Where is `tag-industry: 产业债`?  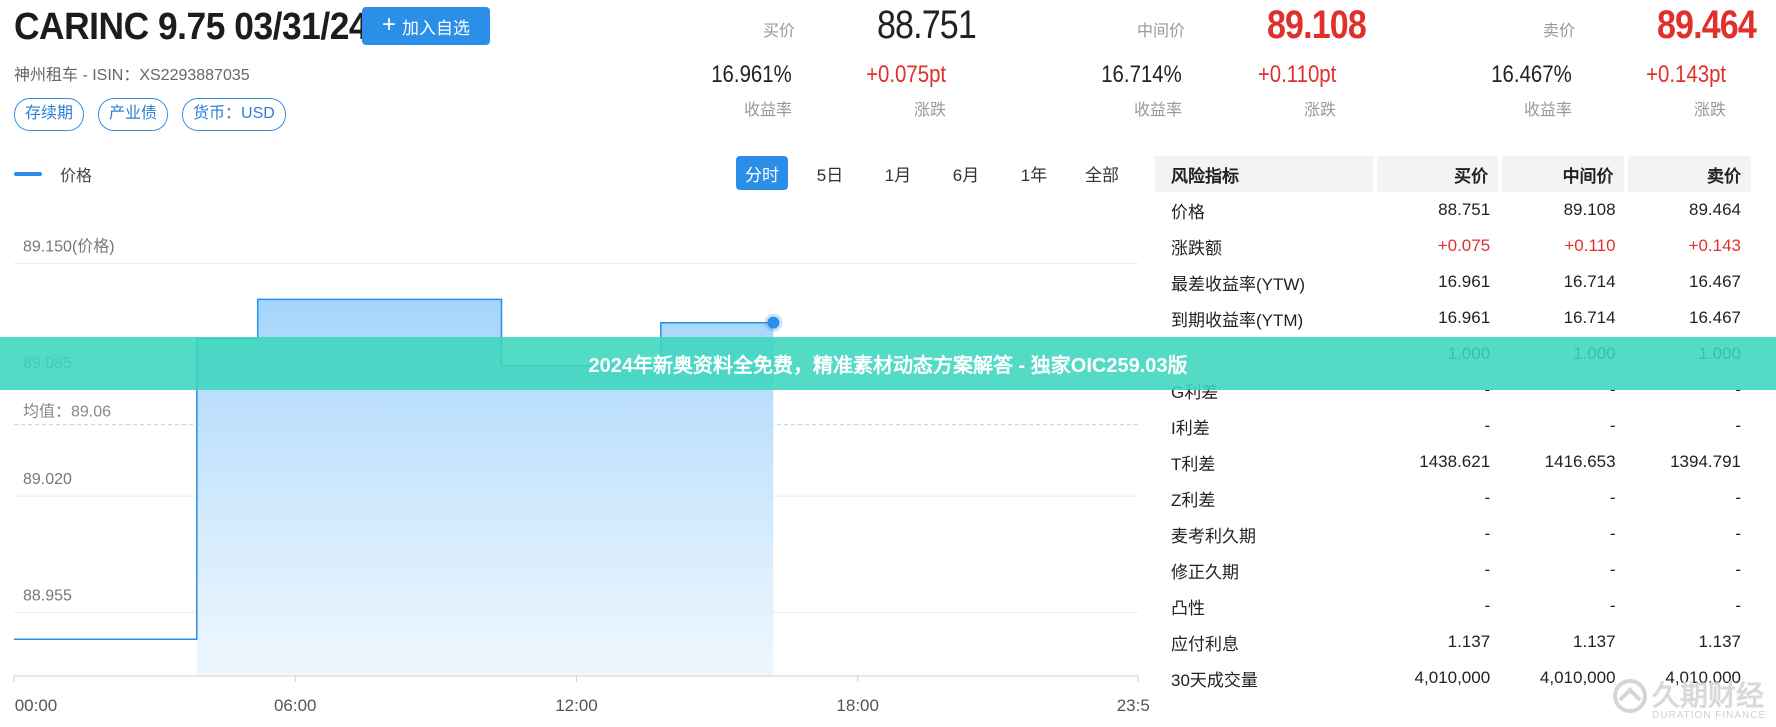
tag-industry: 产业债 is located at coordinates (133, 114).